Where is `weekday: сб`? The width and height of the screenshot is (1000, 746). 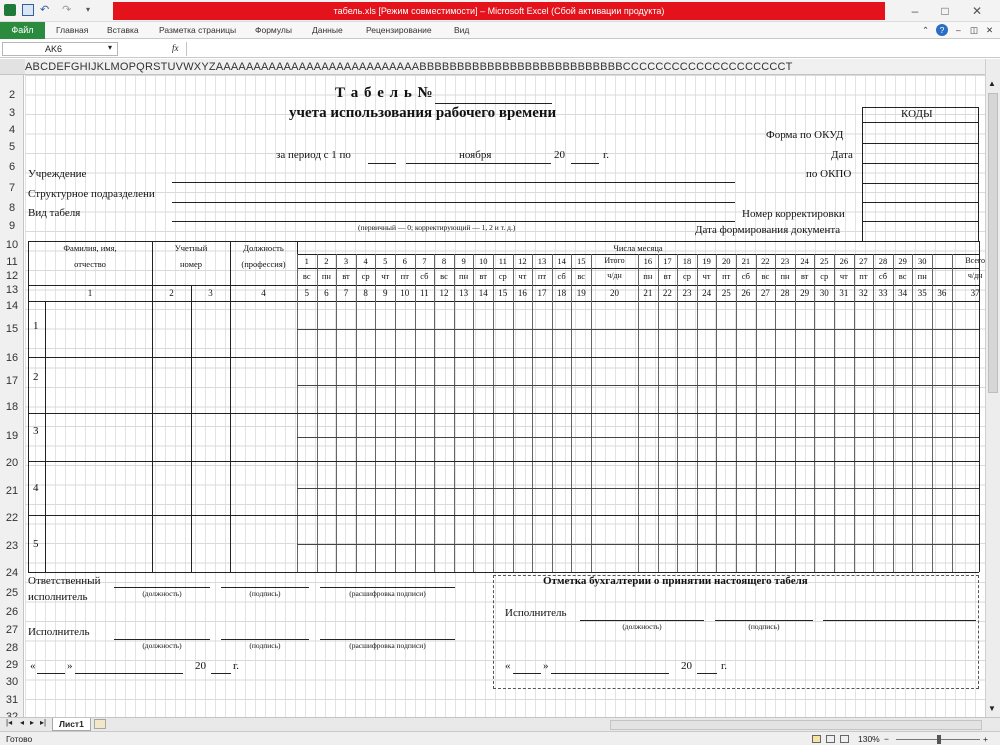 weekday: сб is located at coordinates (561, 276).